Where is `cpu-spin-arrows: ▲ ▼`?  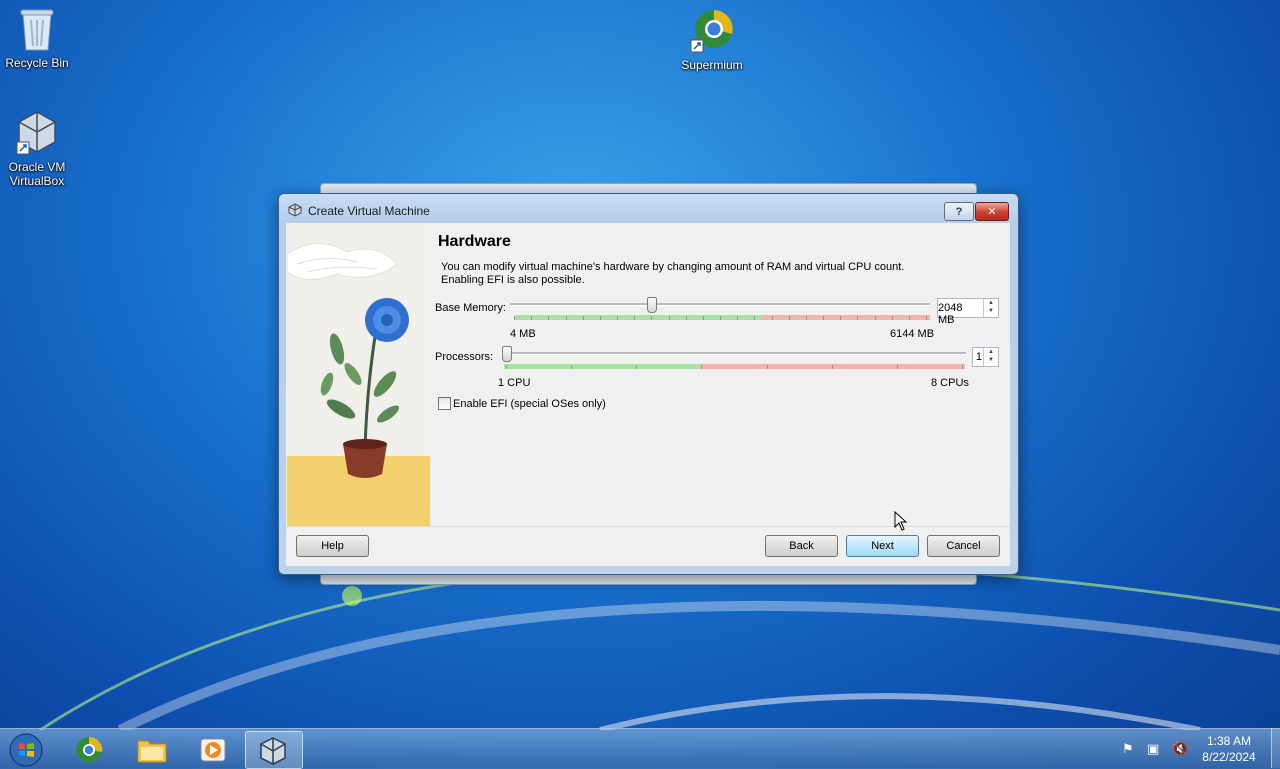
cpu-spin-arrows: ▲ ▼ is located at coordinates (990, 357).